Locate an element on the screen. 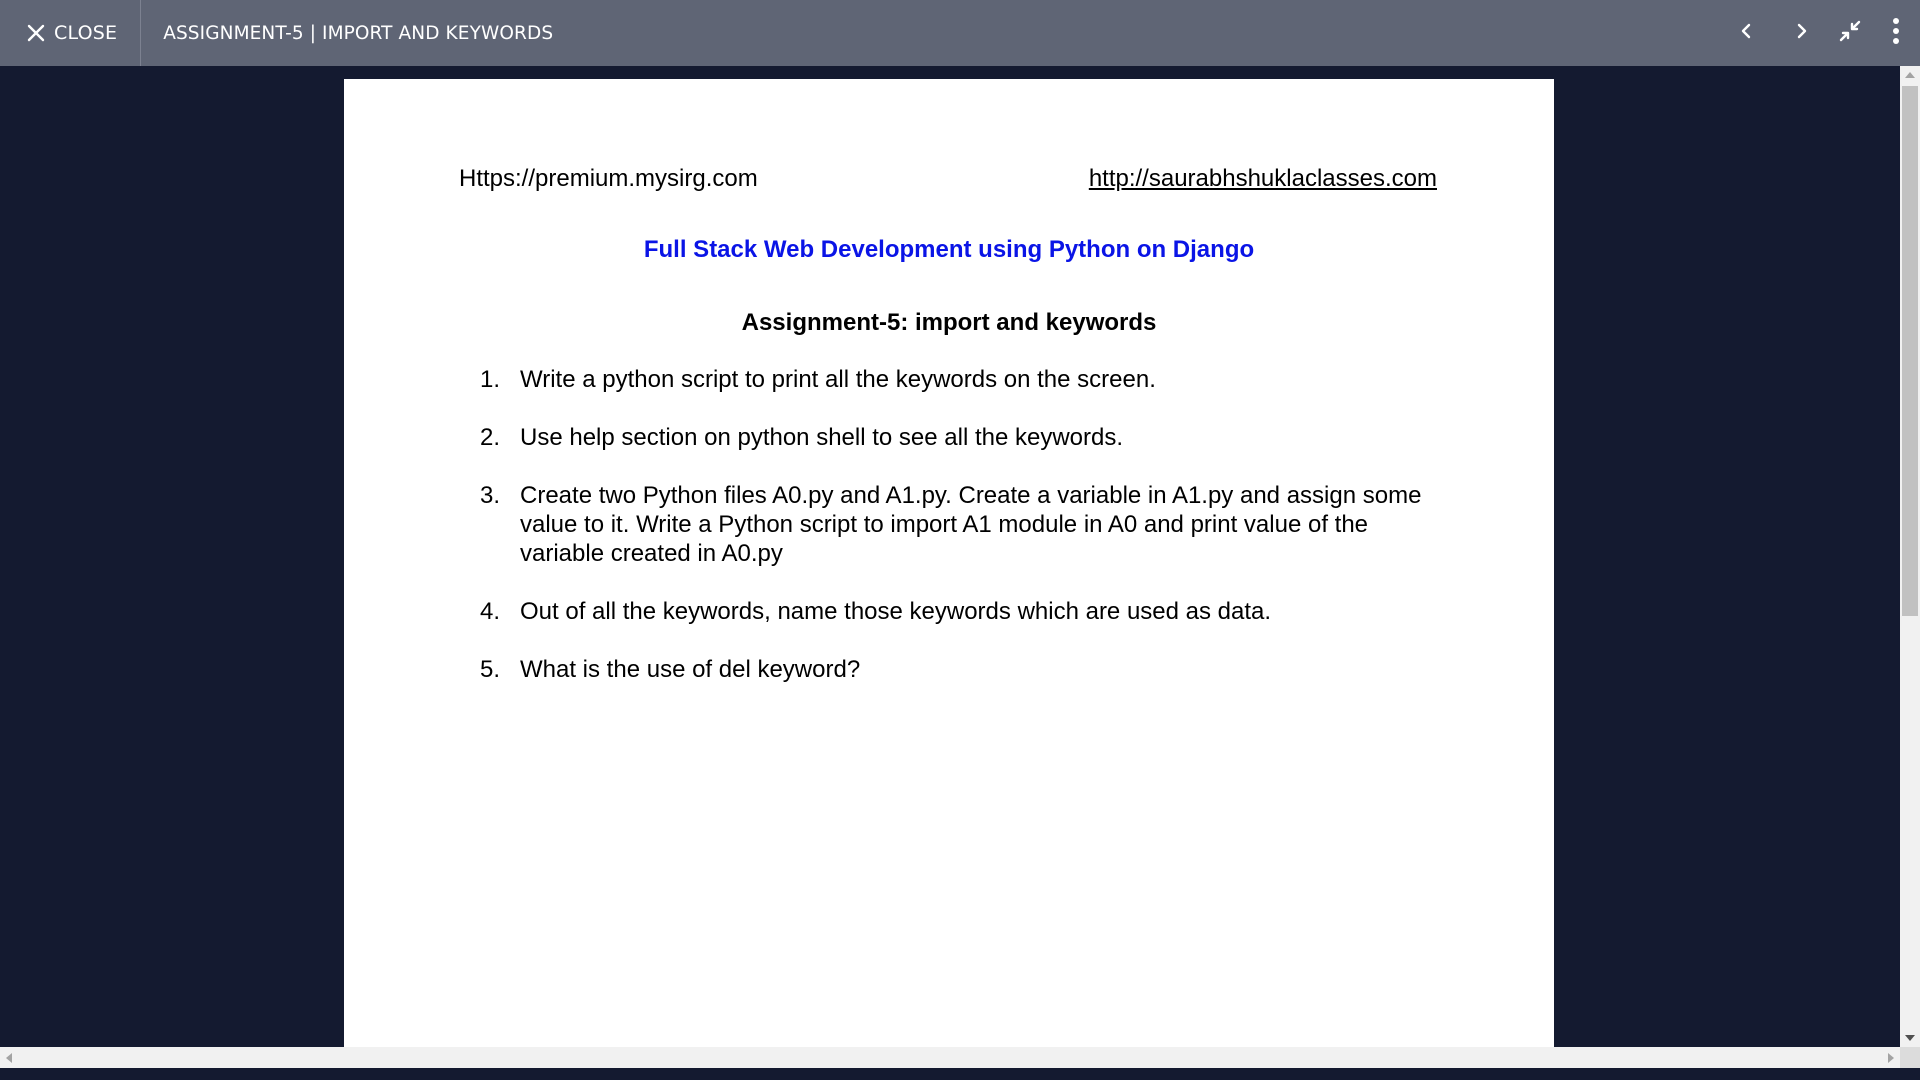  question-number: 3. is located at coordinates (490, 495).